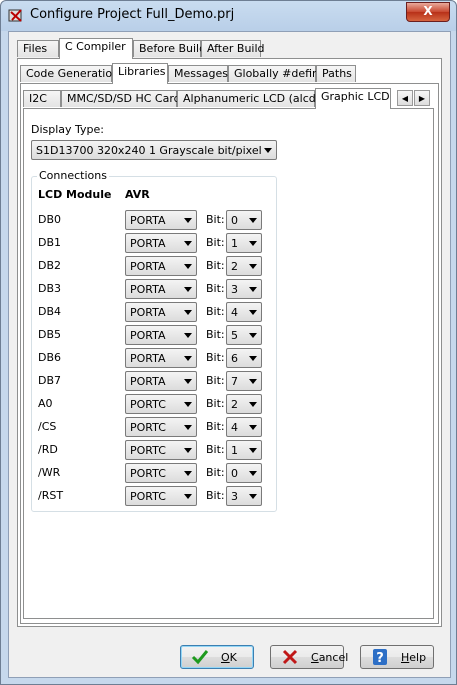 The width and height of the screenshot is (457, 685). I want to click on lcd-module-label: /CS, so click(47, 426).